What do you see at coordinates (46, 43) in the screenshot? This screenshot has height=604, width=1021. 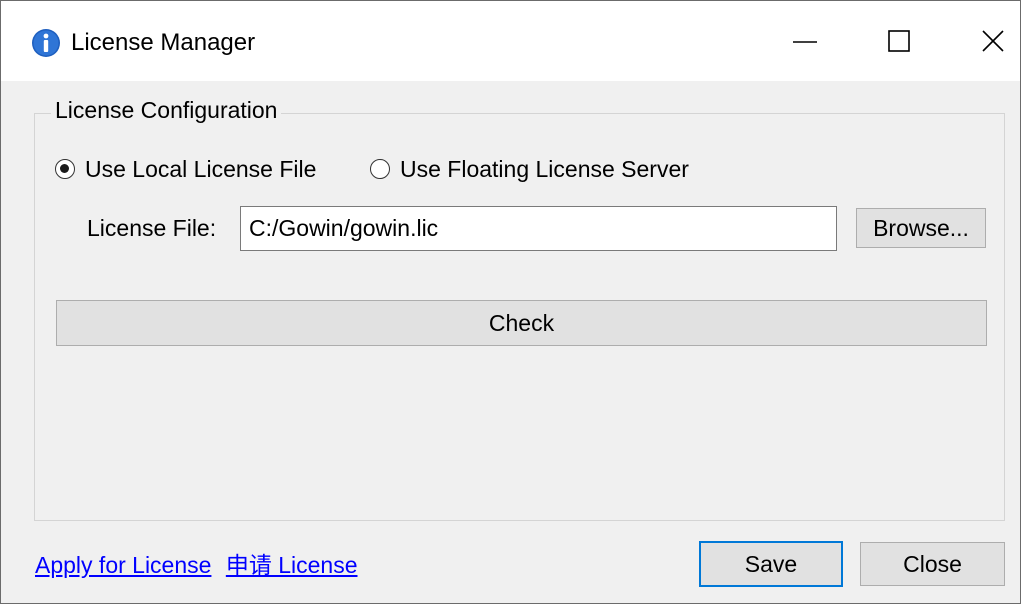 I see `info-icon` at bounding box center [46, 43].